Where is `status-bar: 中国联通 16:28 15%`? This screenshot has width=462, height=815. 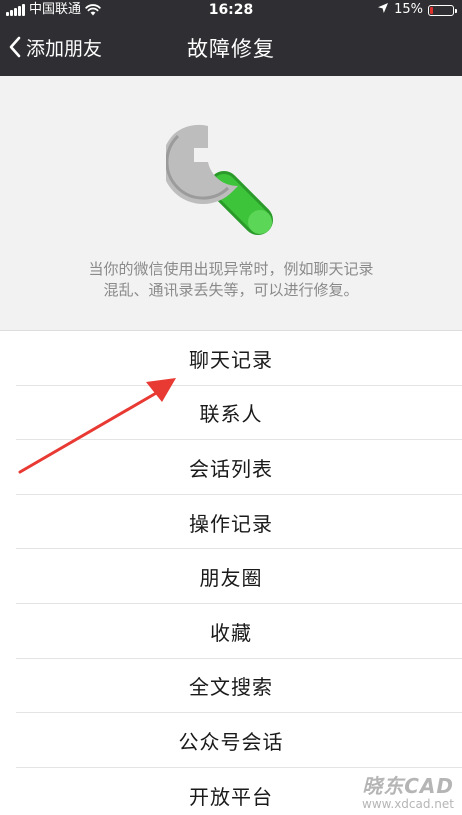 status-bar: 中国联通 16:28 15% is located at coordinates (231, 10).